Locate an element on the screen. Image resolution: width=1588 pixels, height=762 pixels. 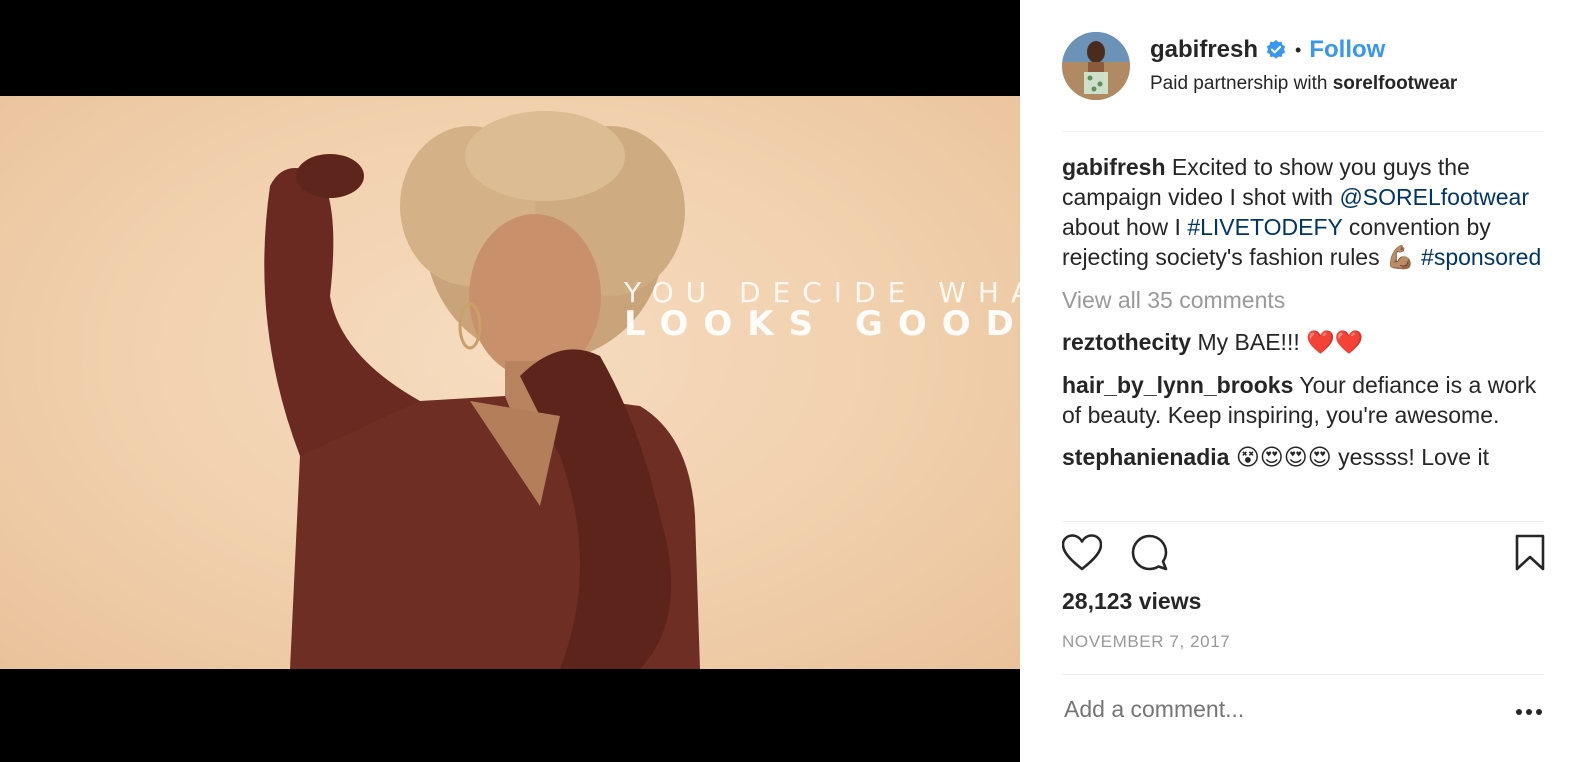
comment-text: My BAE!!! is located at coordinates (1248, 342).